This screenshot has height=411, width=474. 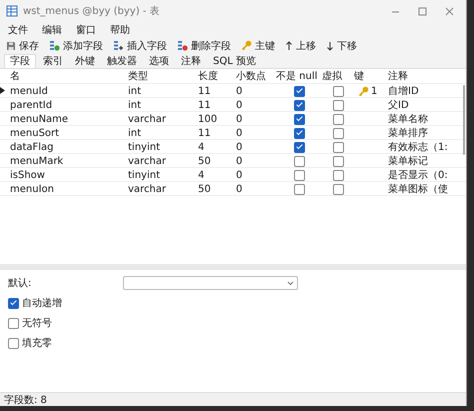 What do you see at coordinates (330, 45) in the screenshot?
I see `arrow-down-icon` at bounding box center [330, 45].